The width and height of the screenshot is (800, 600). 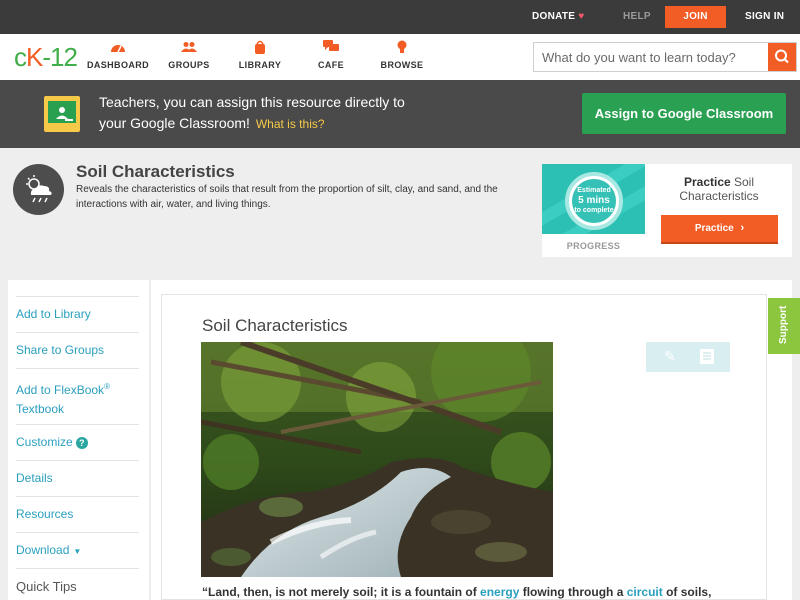 I want to click on sidebar-item-resources: Resources, so click(x=77, y=514).